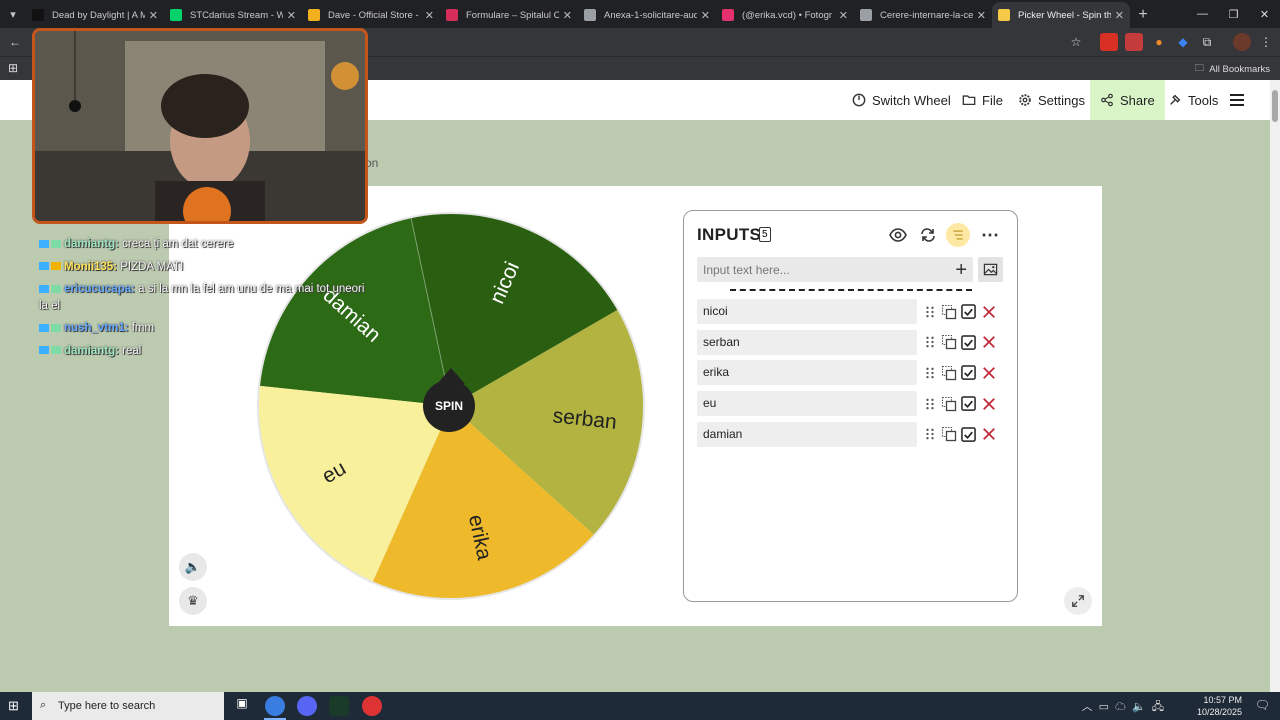 The image size is (1280, 720). I want to click on share-button: Share, so click(1127, 100).